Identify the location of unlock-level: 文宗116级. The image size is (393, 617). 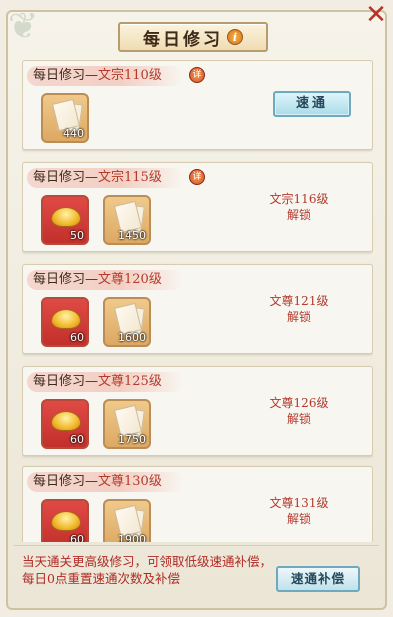
(299, 199).